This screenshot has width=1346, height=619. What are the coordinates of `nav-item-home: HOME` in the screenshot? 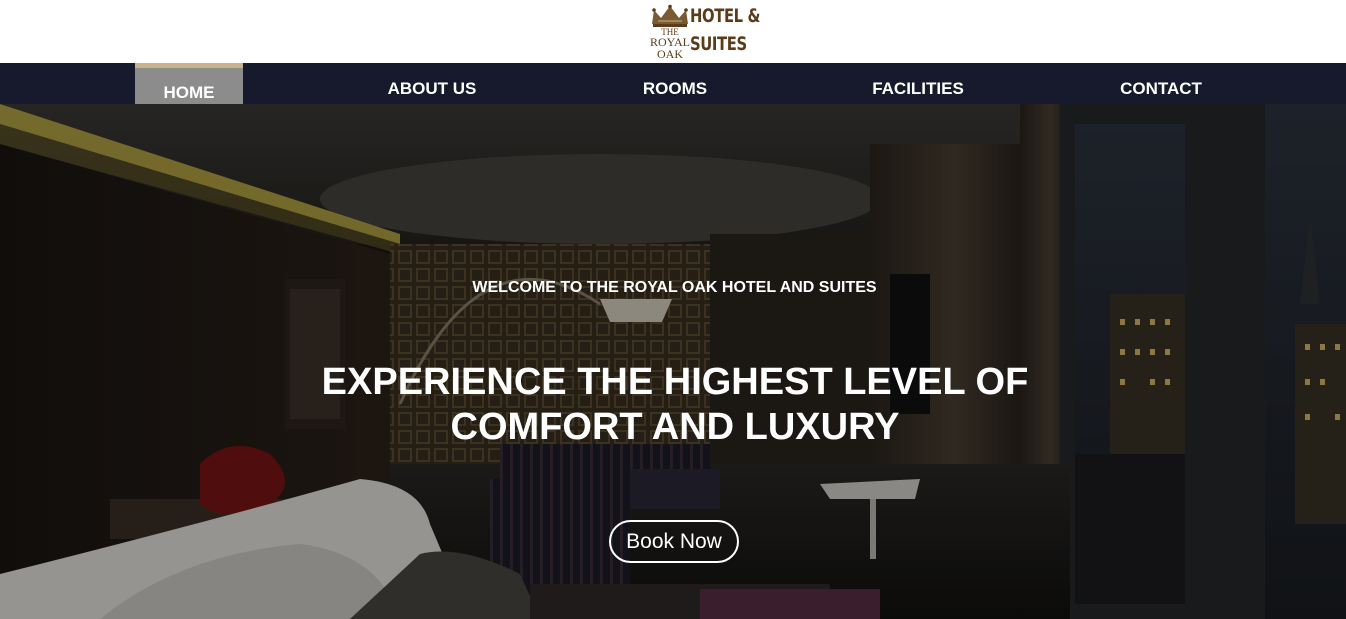 It's located at (189, 83).